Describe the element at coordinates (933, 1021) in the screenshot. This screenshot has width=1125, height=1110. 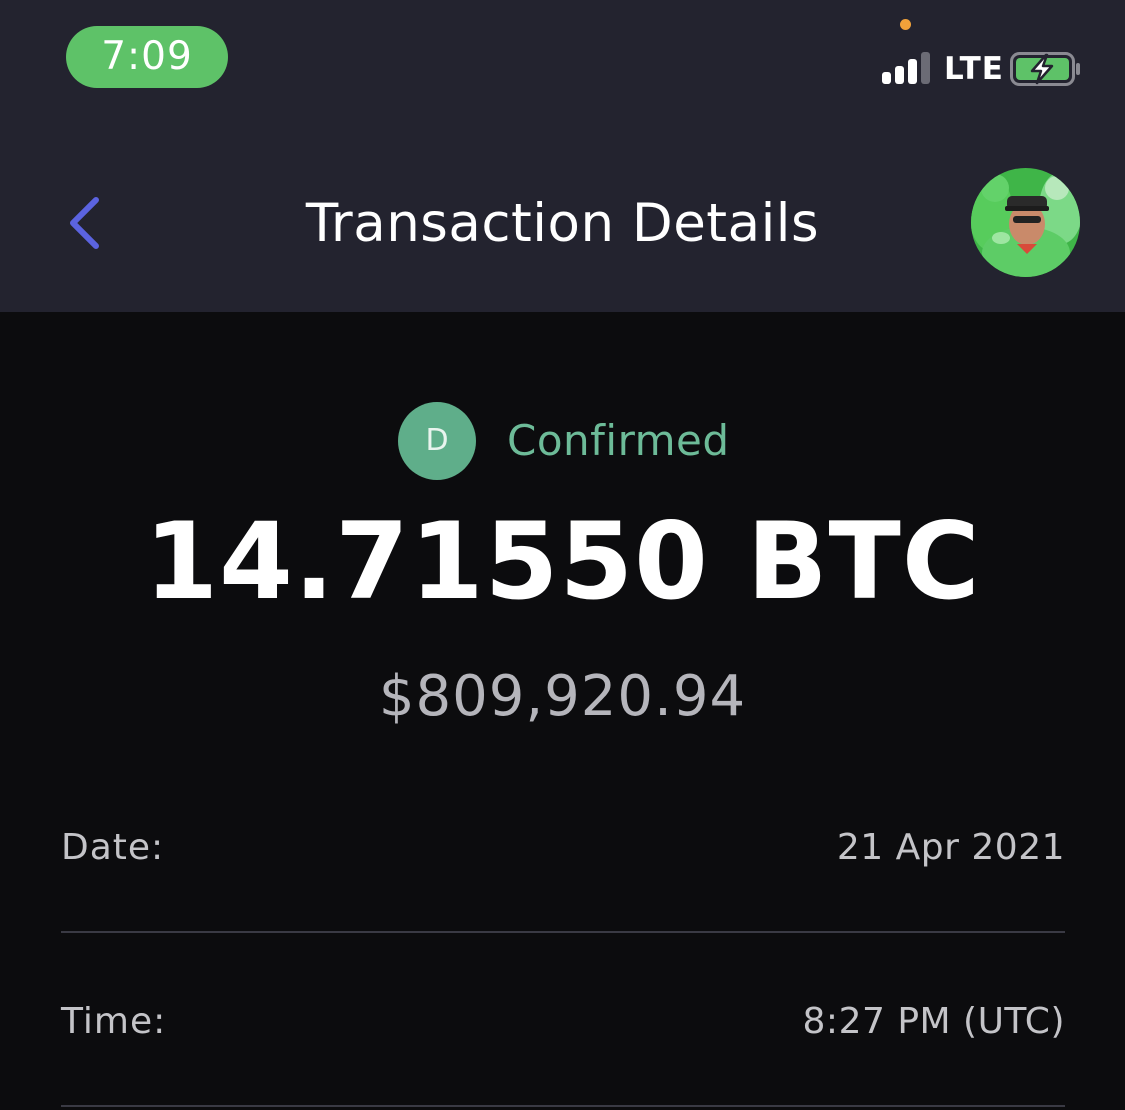
I see `detail-value: 8:27 PM (UTC)` at that location.